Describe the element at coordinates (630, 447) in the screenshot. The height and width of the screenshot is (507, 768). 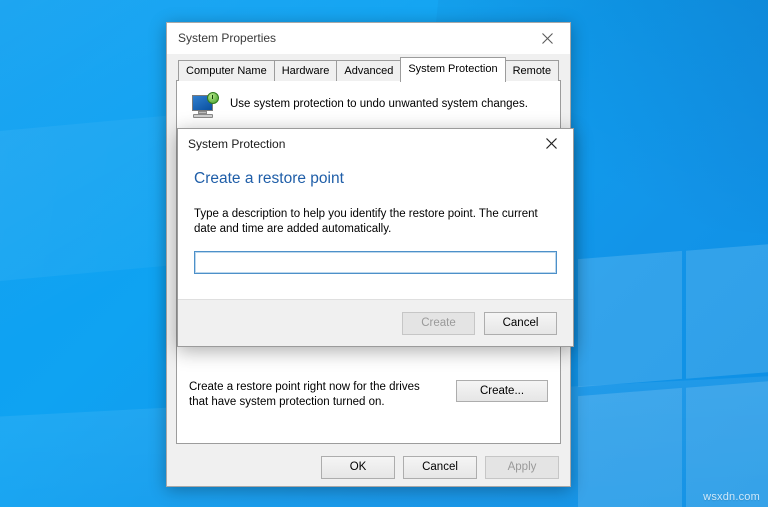
I see `windows-logo-pane-bottom-left` at that location.